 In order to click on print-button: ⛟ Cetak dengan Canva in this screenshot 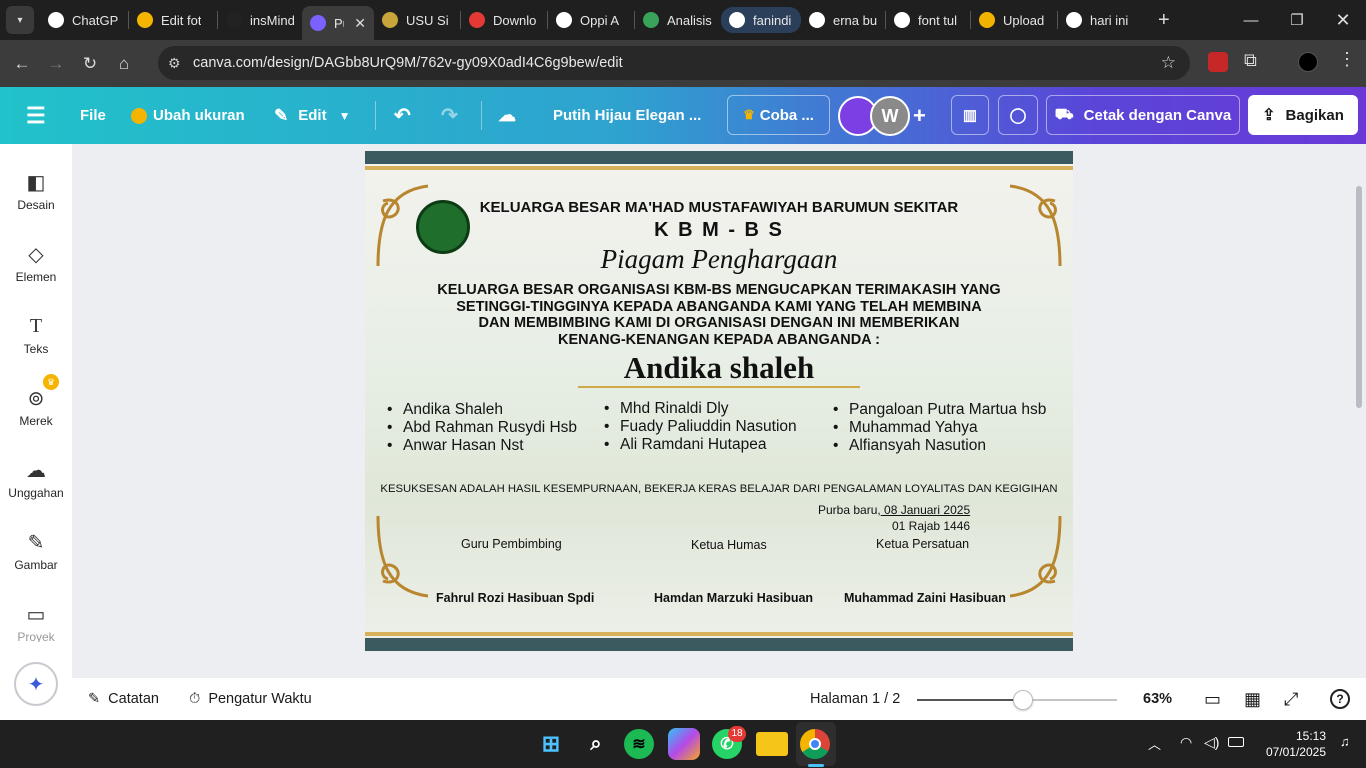, I will do `click(1143, 115)`.